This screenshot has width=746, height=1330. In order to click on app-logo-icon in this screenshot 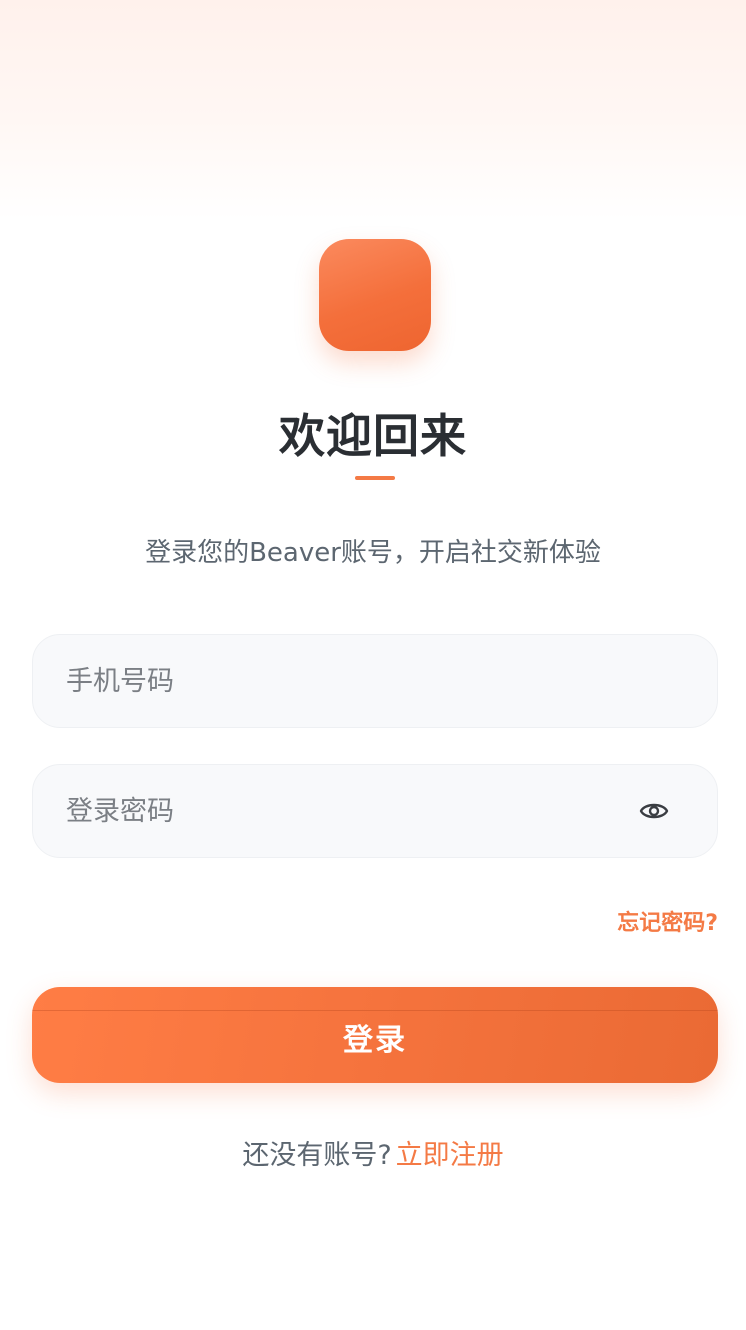, I will do `click(375, 295)`.